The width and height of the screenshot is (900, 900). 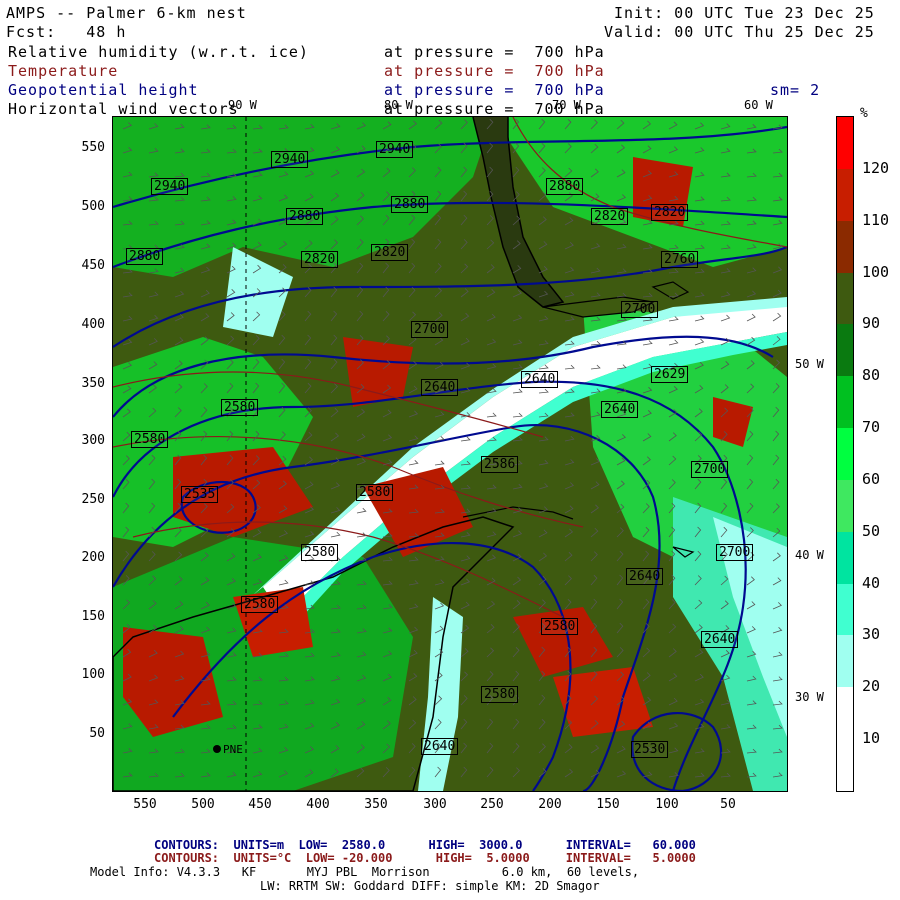 I want to click on colorbar-tick-label: 20, so click(x=871, y=686).